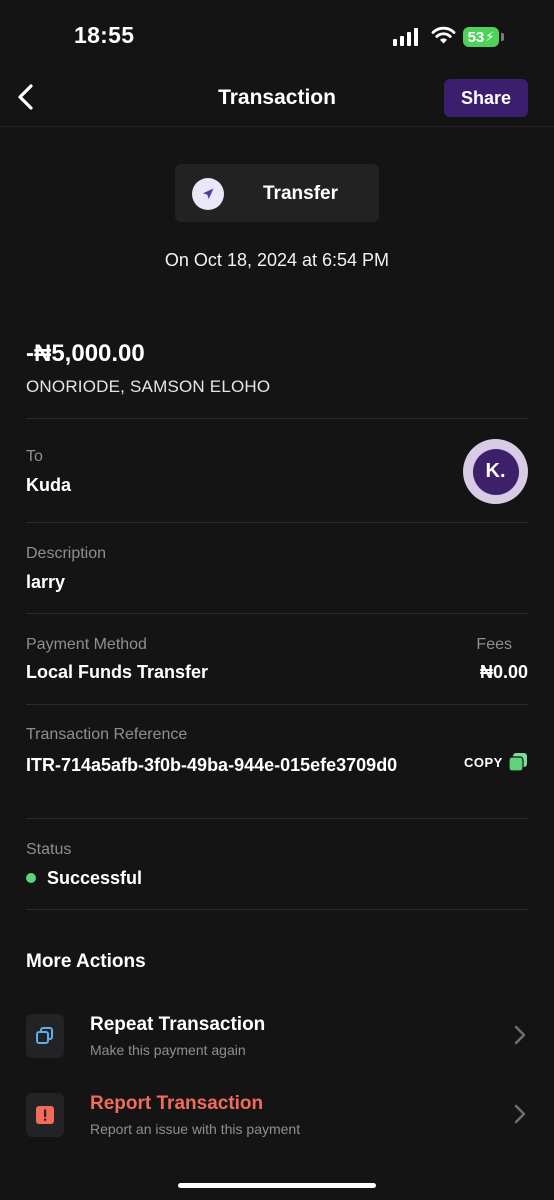  I want to click on transaction-type-label: Transfer, so click(300, 193).